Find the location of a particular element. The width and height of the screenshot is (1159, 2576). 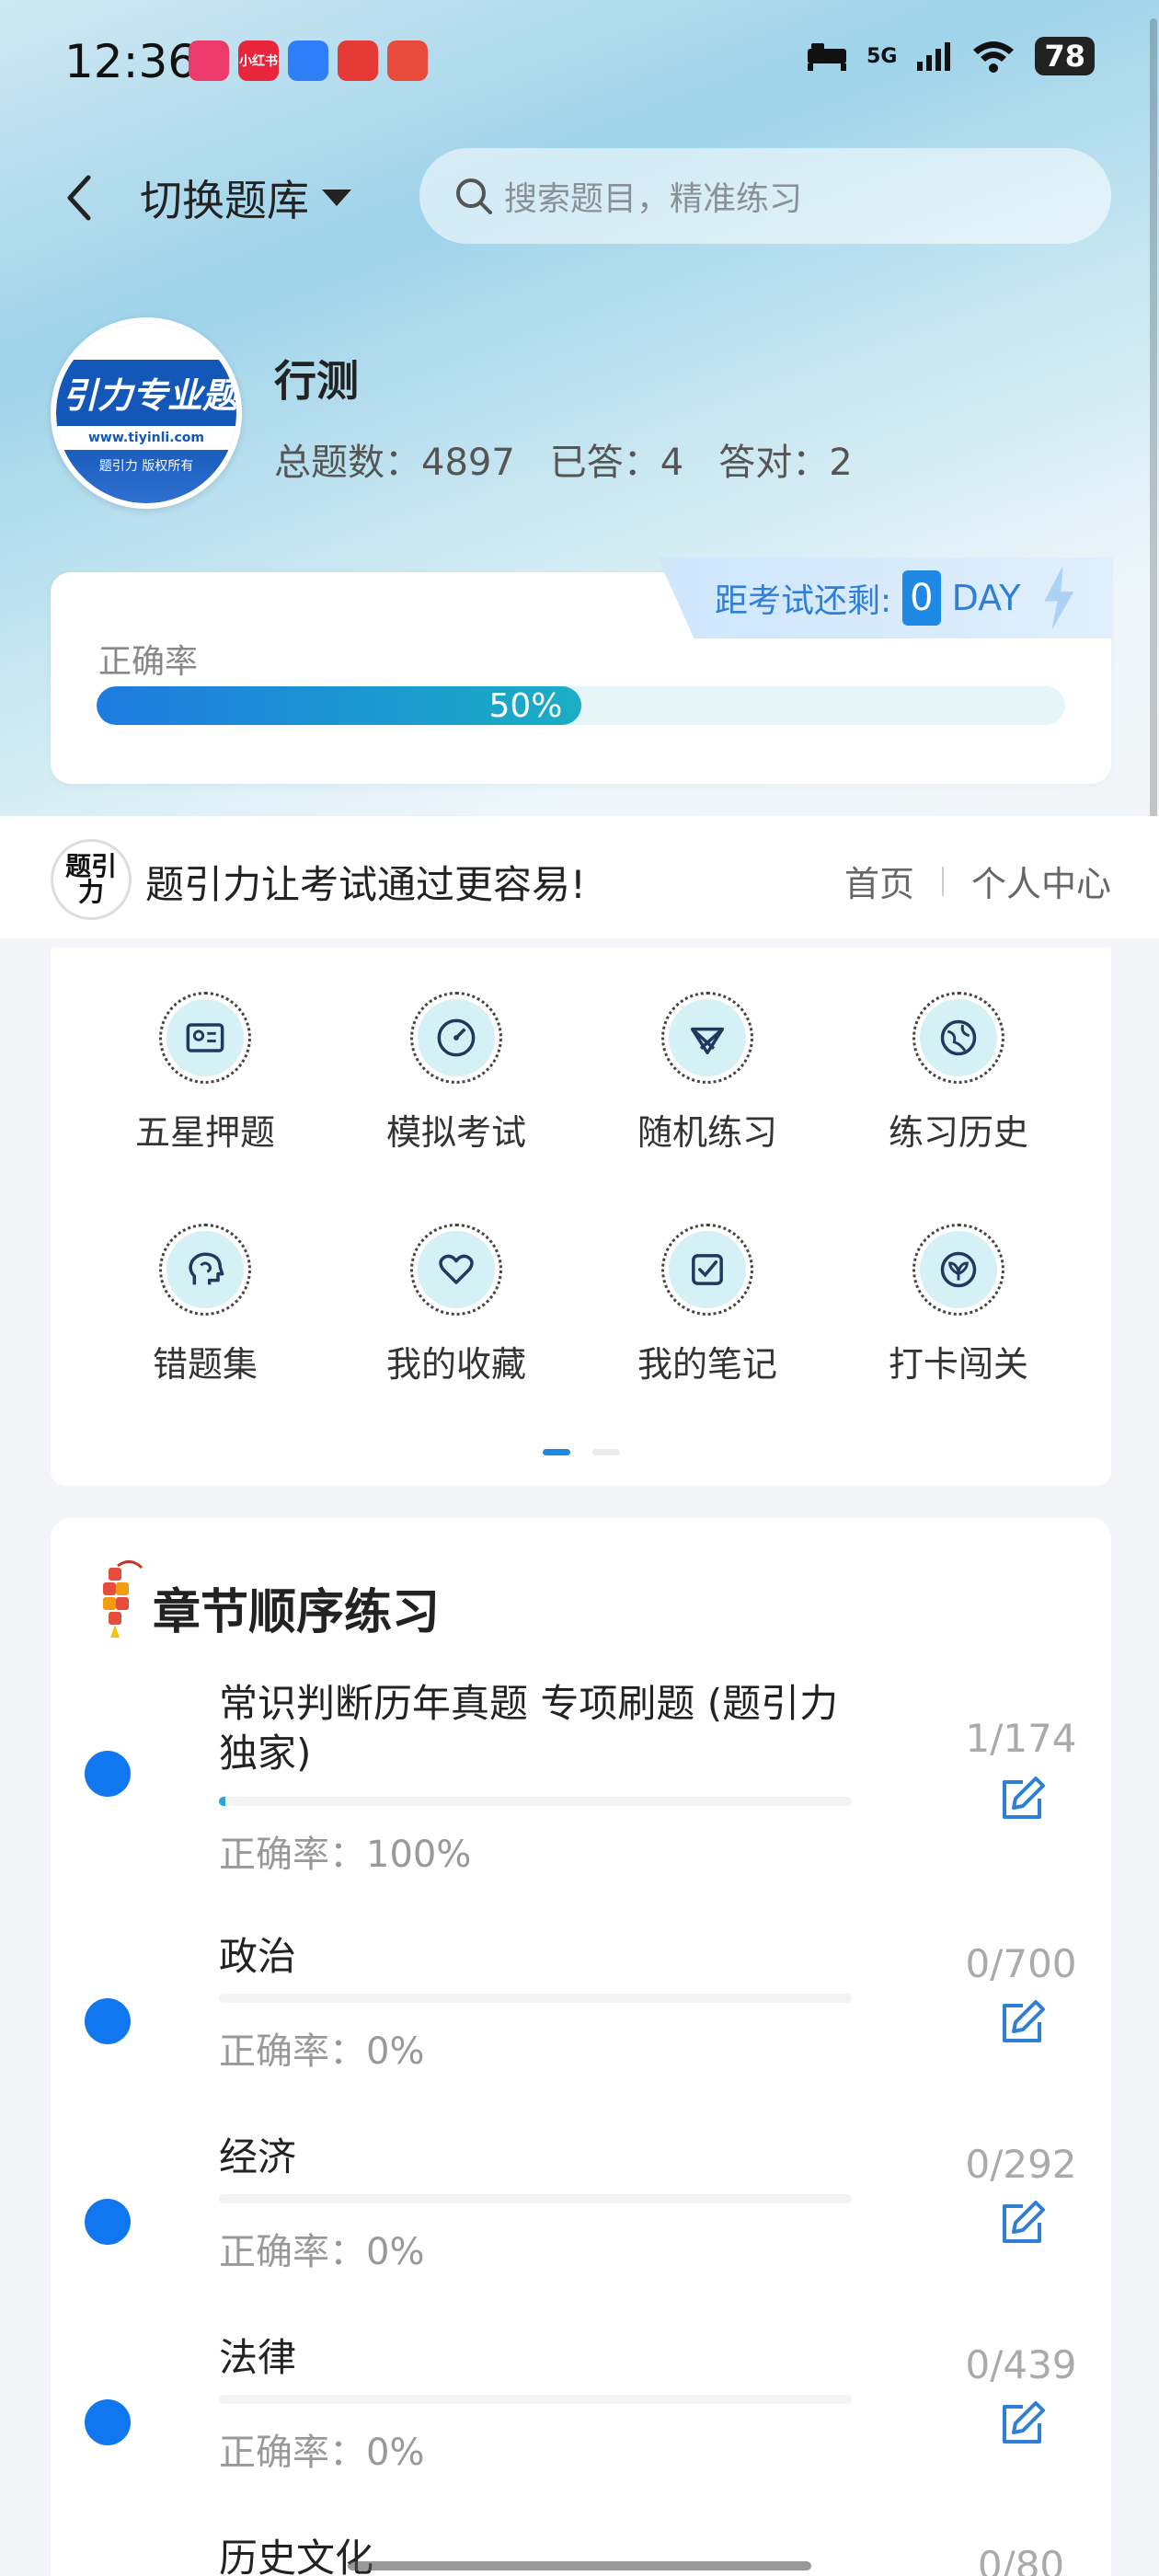

chapter-count: 1/174 is located at coordinates (1021, 1738).